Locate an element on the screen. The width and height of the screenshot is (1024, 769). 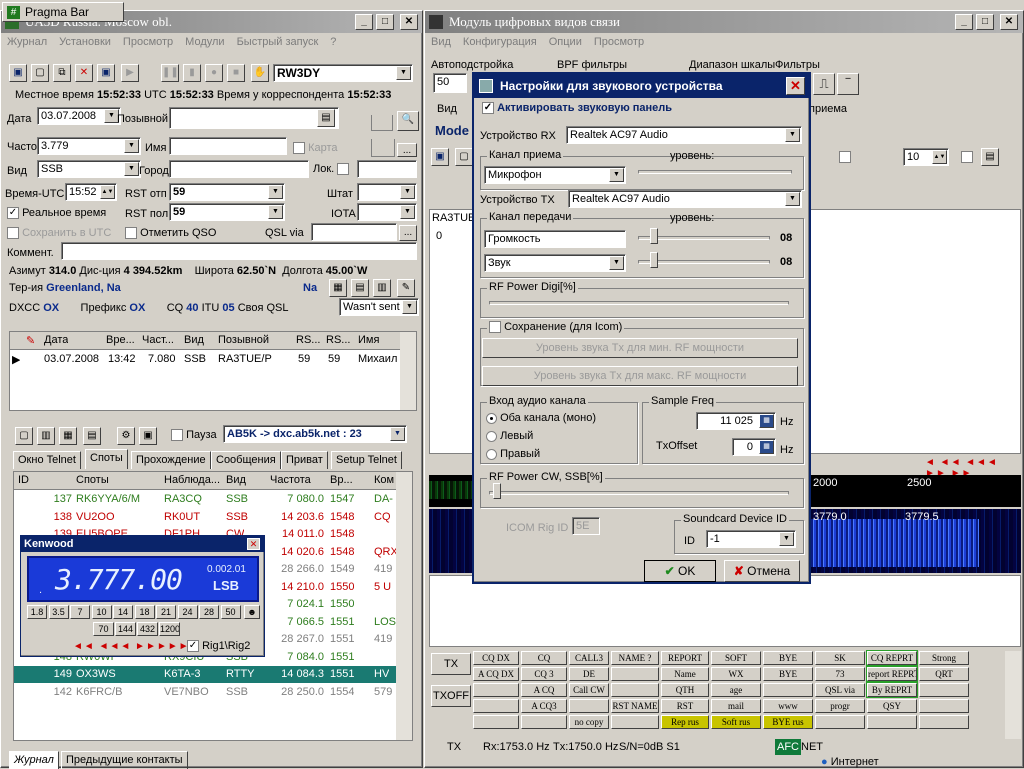
txoff-button: TXOFF is located at coordinates (451, 696).